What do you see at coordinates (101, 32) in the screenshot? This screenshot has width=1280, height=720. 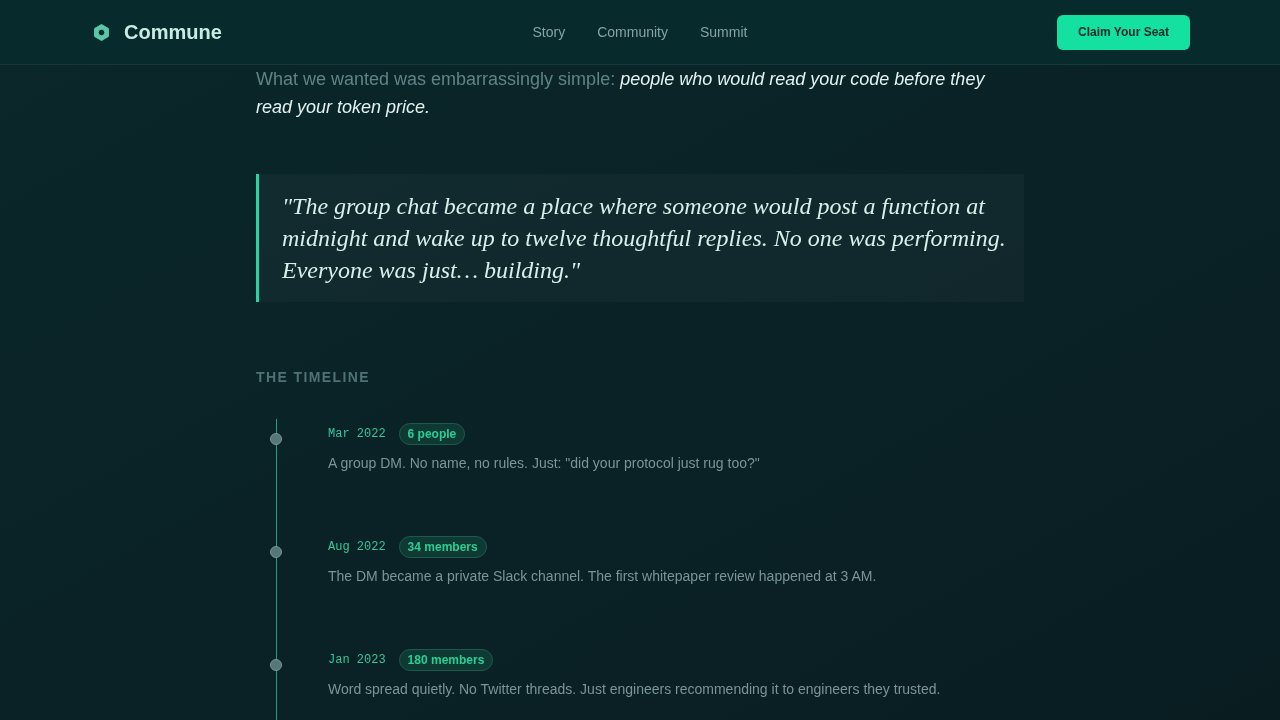 I see `hexagon-logo-icon` at bounding box center [101, 32].